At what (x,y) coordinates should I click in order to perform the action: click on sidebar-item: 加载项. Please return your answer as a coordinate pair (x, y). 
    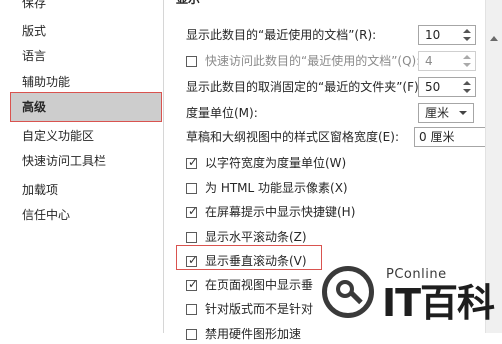
    Looking at the image, I should click on (40, 190).